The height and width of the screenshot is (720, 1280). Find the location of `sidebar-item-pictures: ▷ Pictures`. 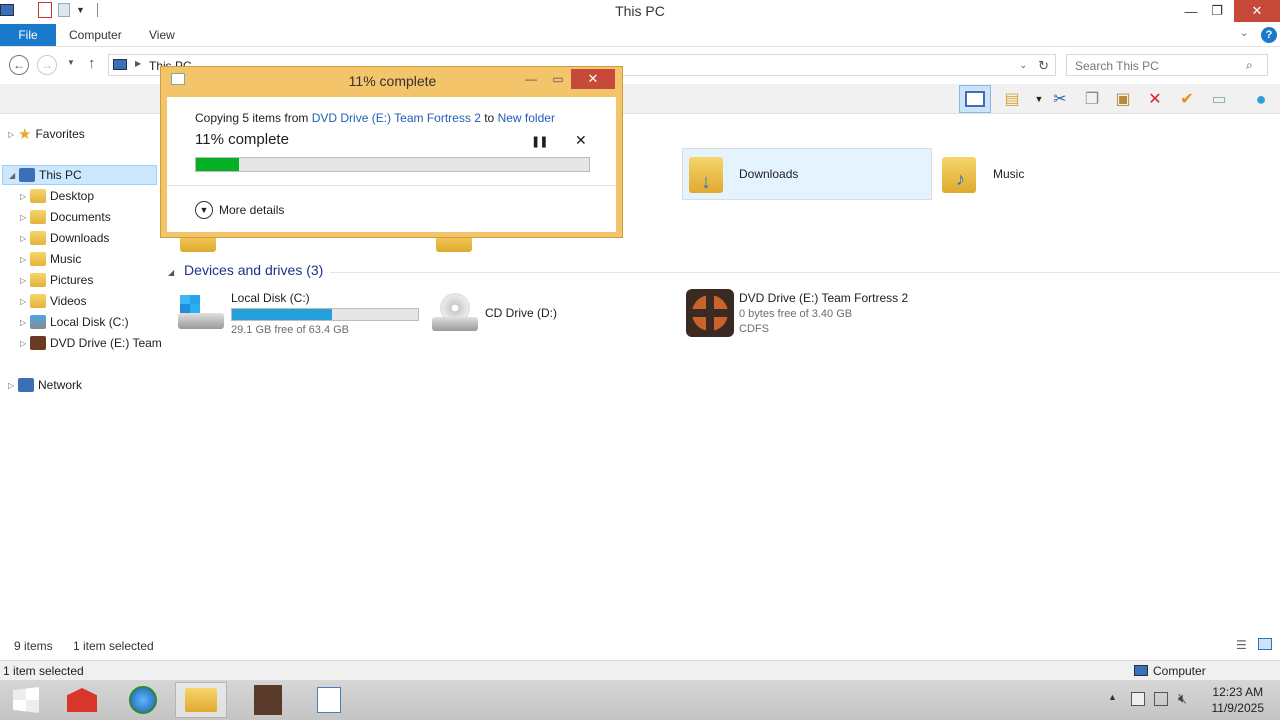

sidebar-item-pictures: ▷ Pictures is located at coordinates (56, 280).